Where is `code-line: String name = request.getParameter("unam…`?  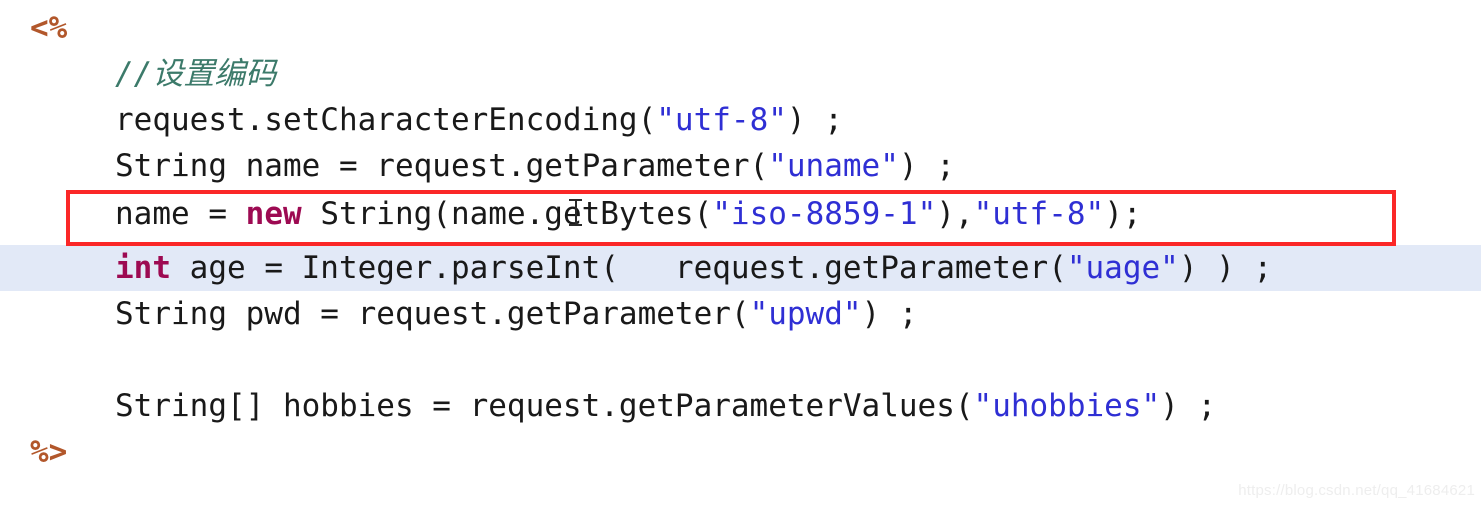
code-line: String name = request.getParameter("unam… is located at coordinates (740, 166).